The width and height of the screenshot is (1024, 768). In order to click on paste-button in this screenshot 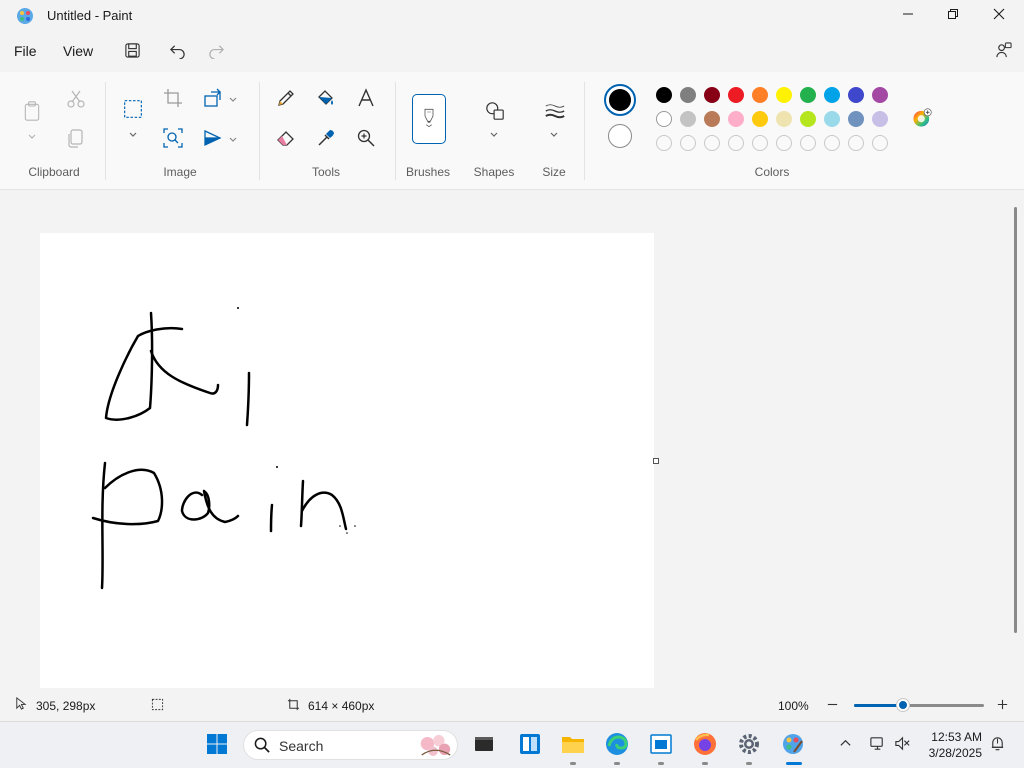, I will do `click(32, 112)`.